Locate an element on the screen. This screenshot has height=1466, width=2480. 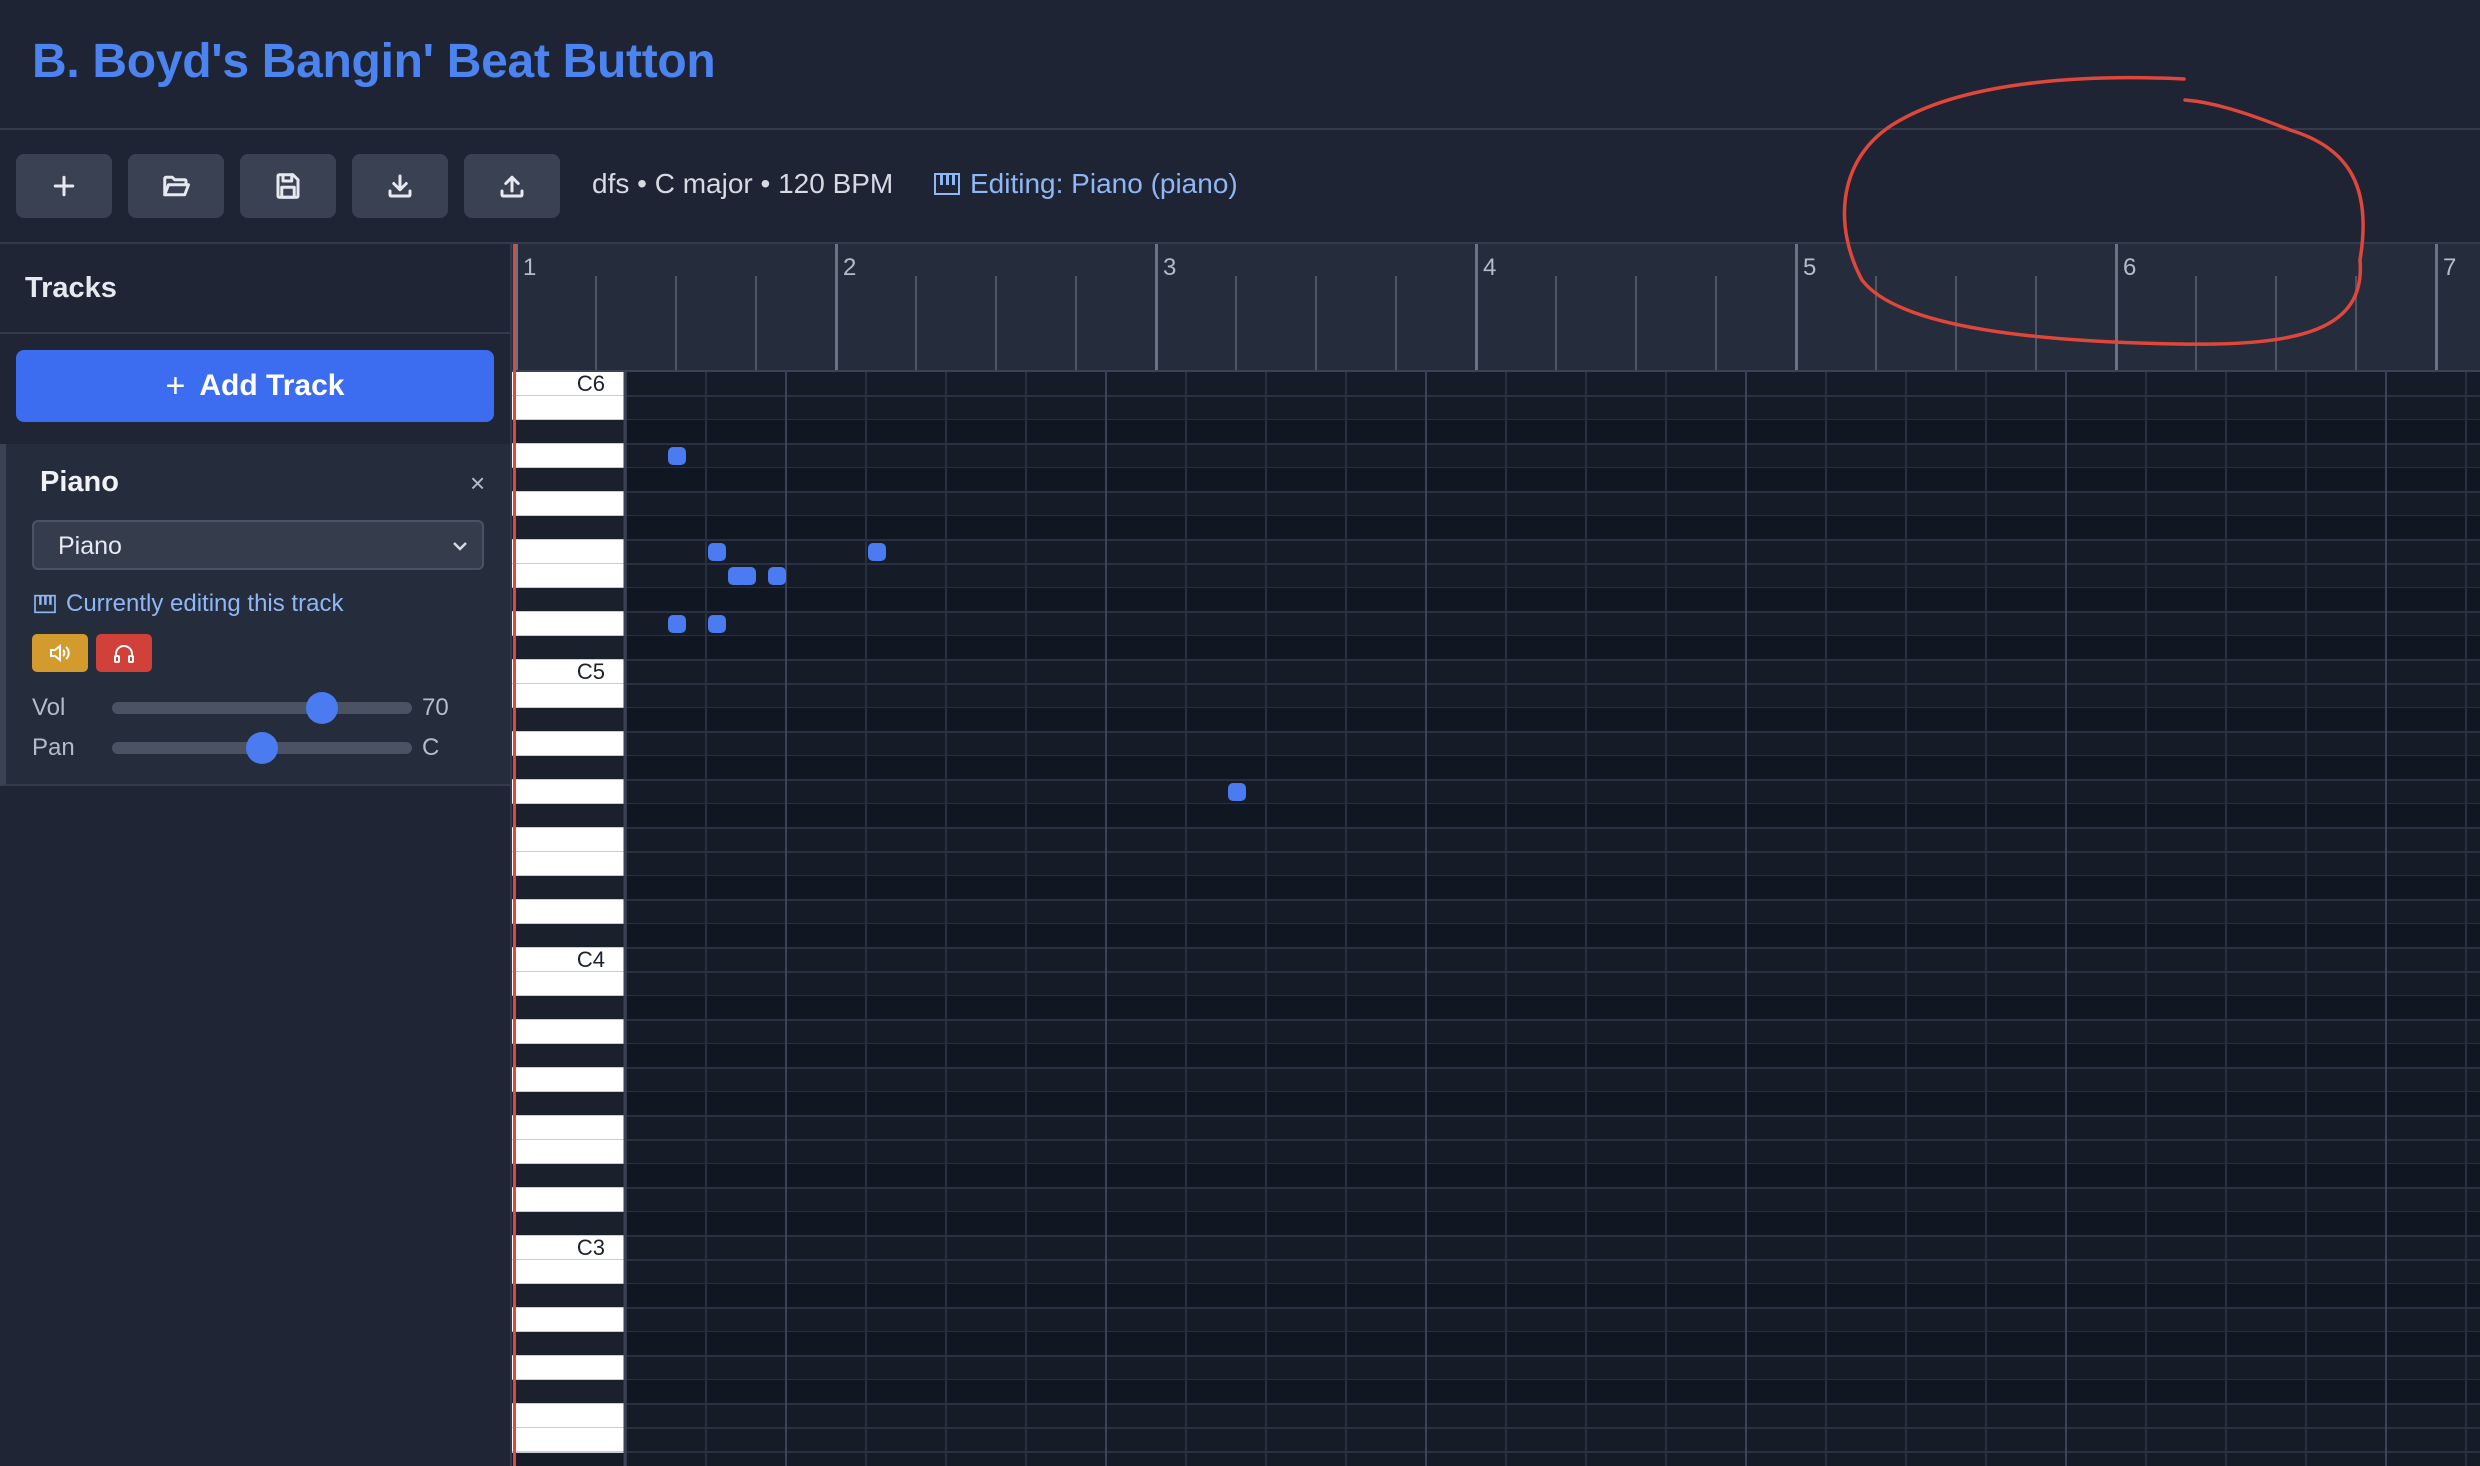
pan-slider is located at coordinates (262, 748).